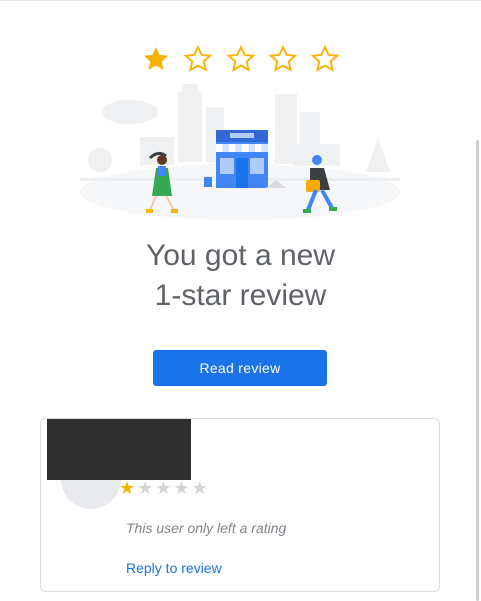 Image resolution: width=481 pixels, height=601 pixels. What do you see at coordinates (174, 568) in the screenshot?
I see `reply-to-review-link: Reply to review` at bounding box center [174, 568].